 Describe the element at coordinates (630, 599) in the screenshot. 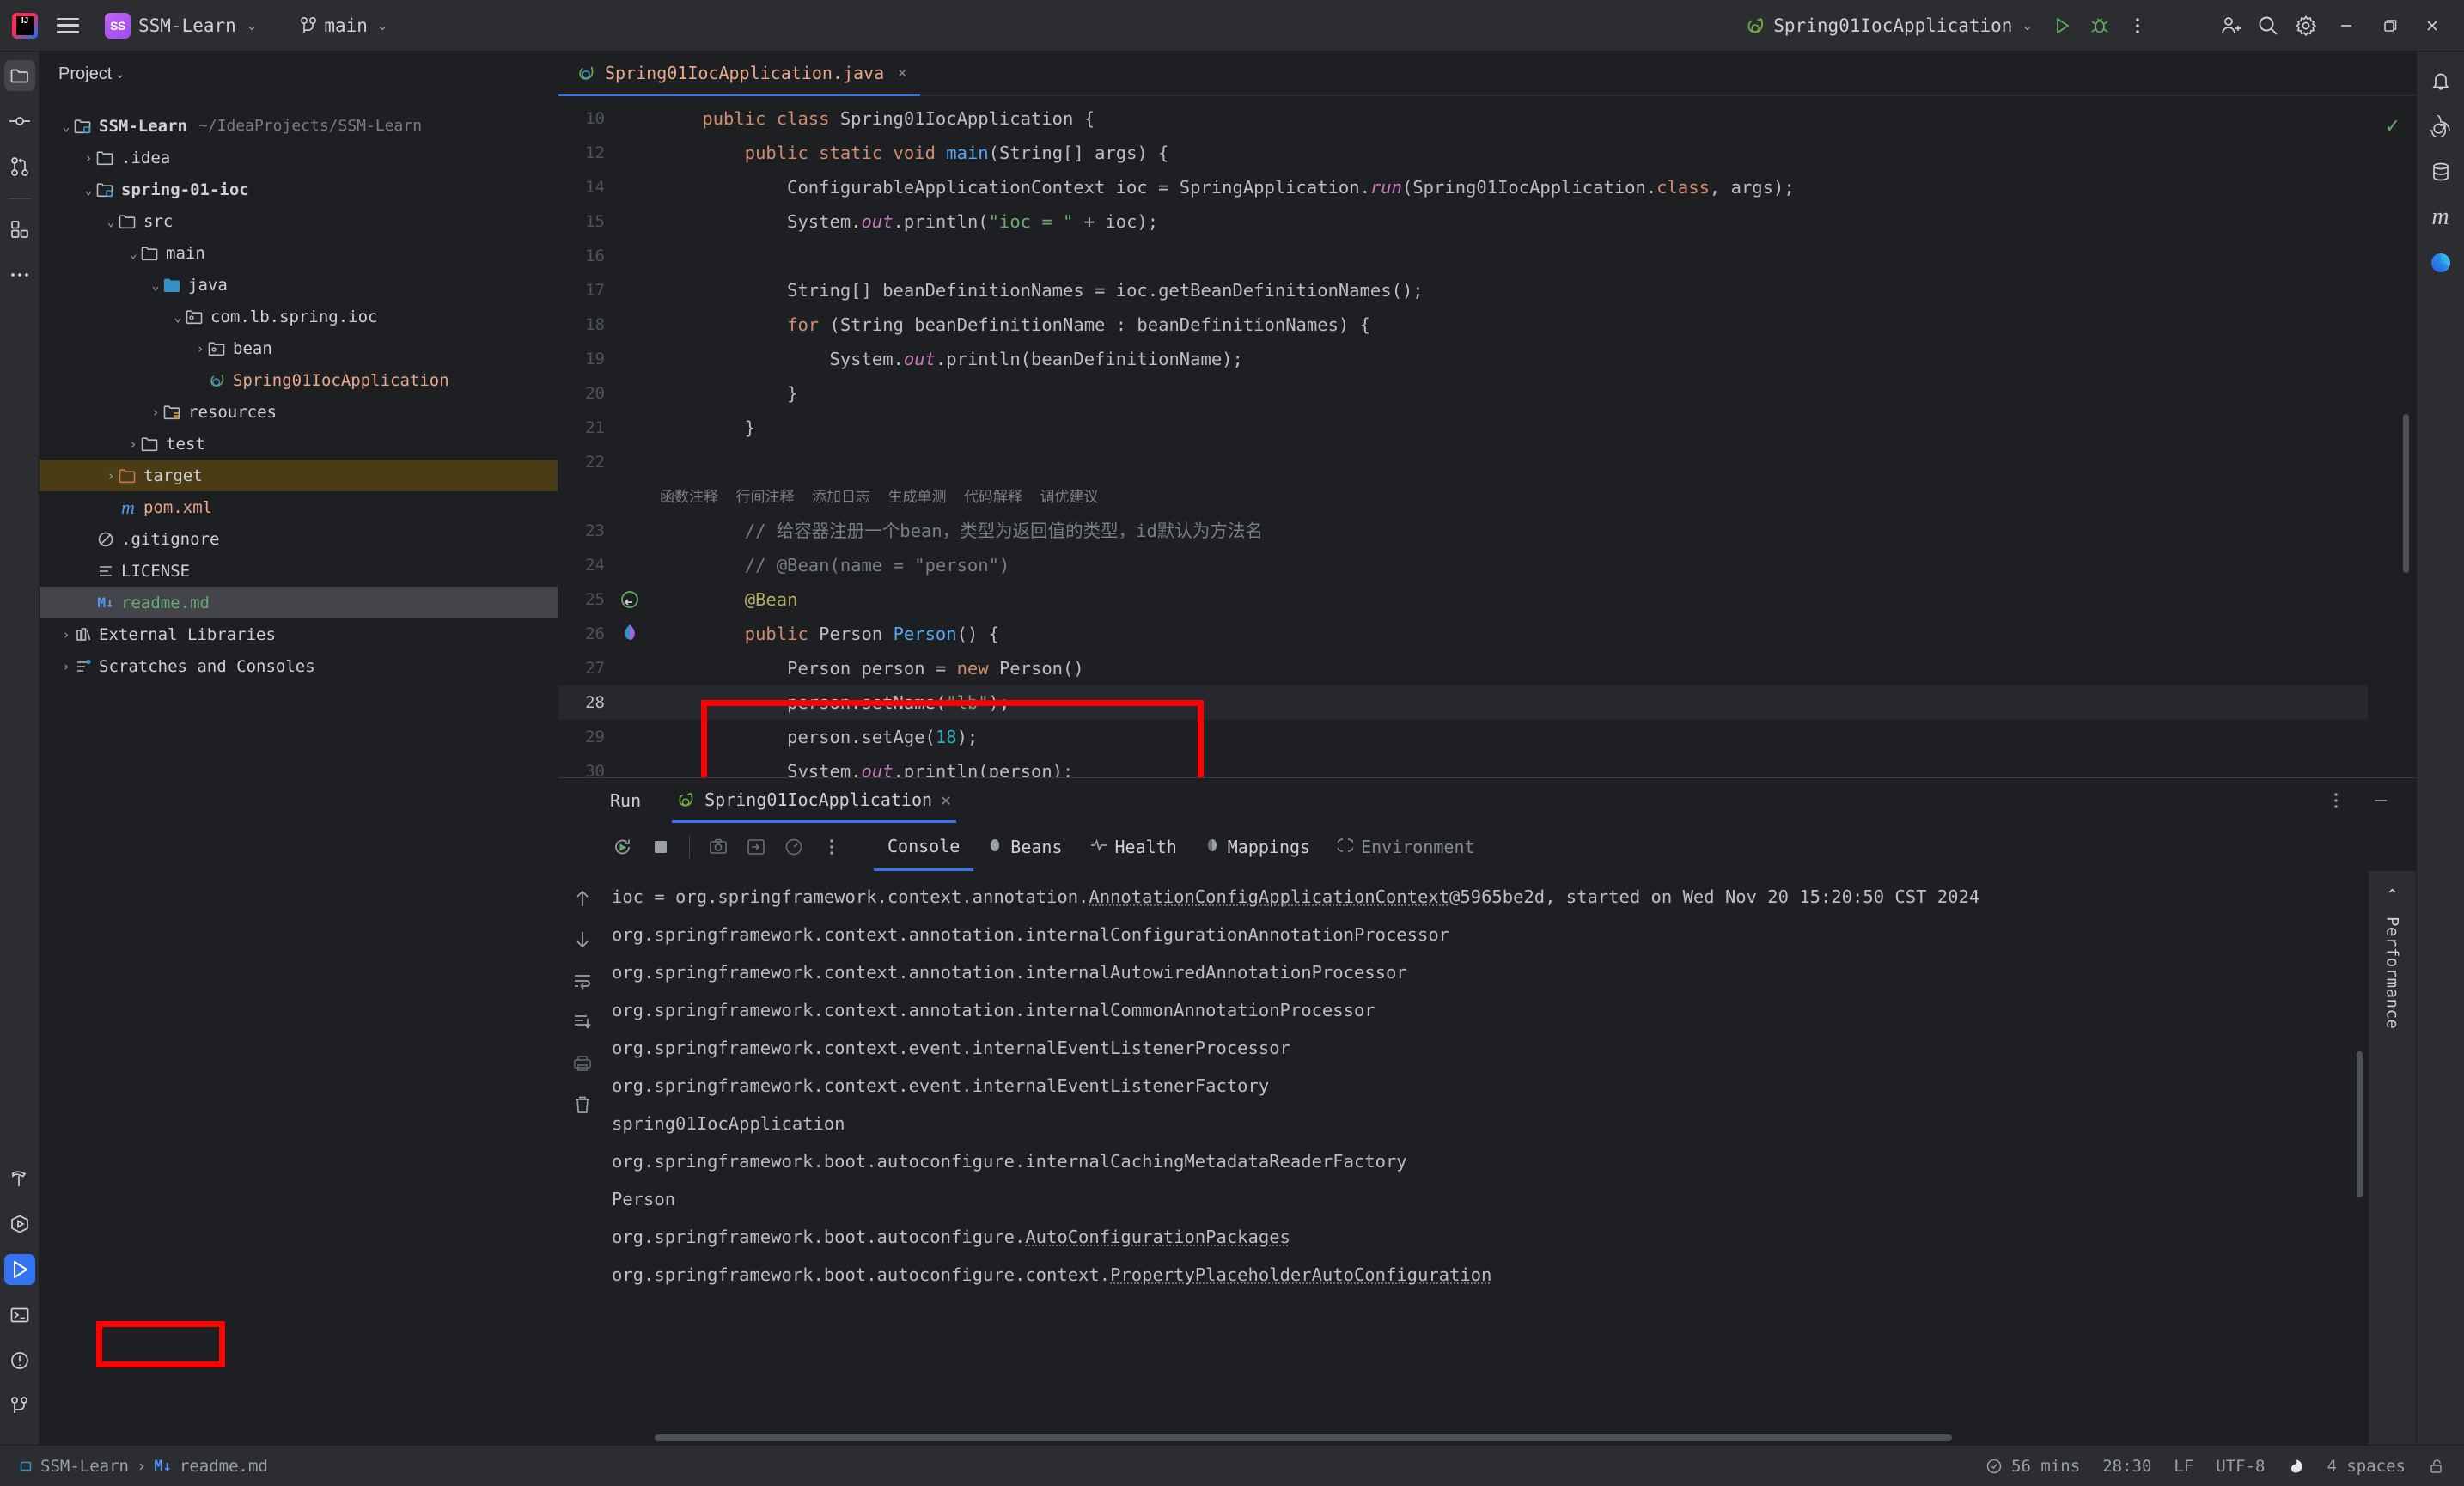

I see `bean-gutter-icon` at that location.